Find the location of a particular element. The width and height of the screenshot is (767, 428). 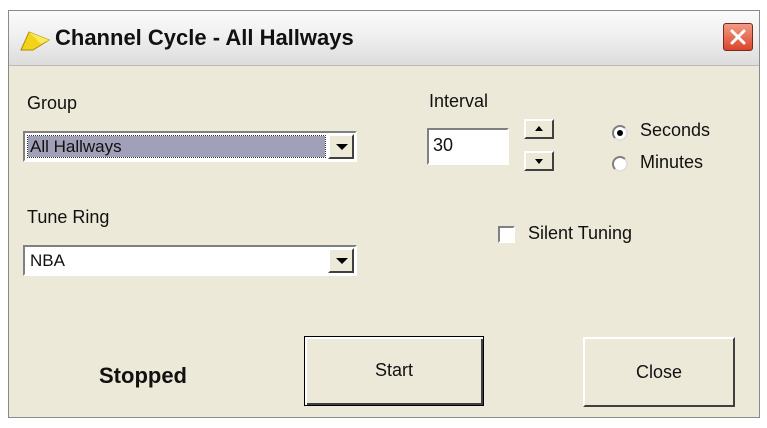

radio-selected-dot is located at coordinates (620, 133).